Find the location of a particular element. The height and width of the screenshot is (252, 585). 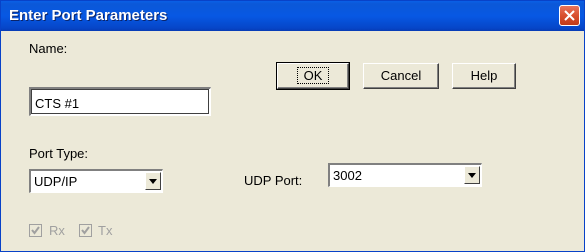

close-icon is located at coordinates (569, 15).